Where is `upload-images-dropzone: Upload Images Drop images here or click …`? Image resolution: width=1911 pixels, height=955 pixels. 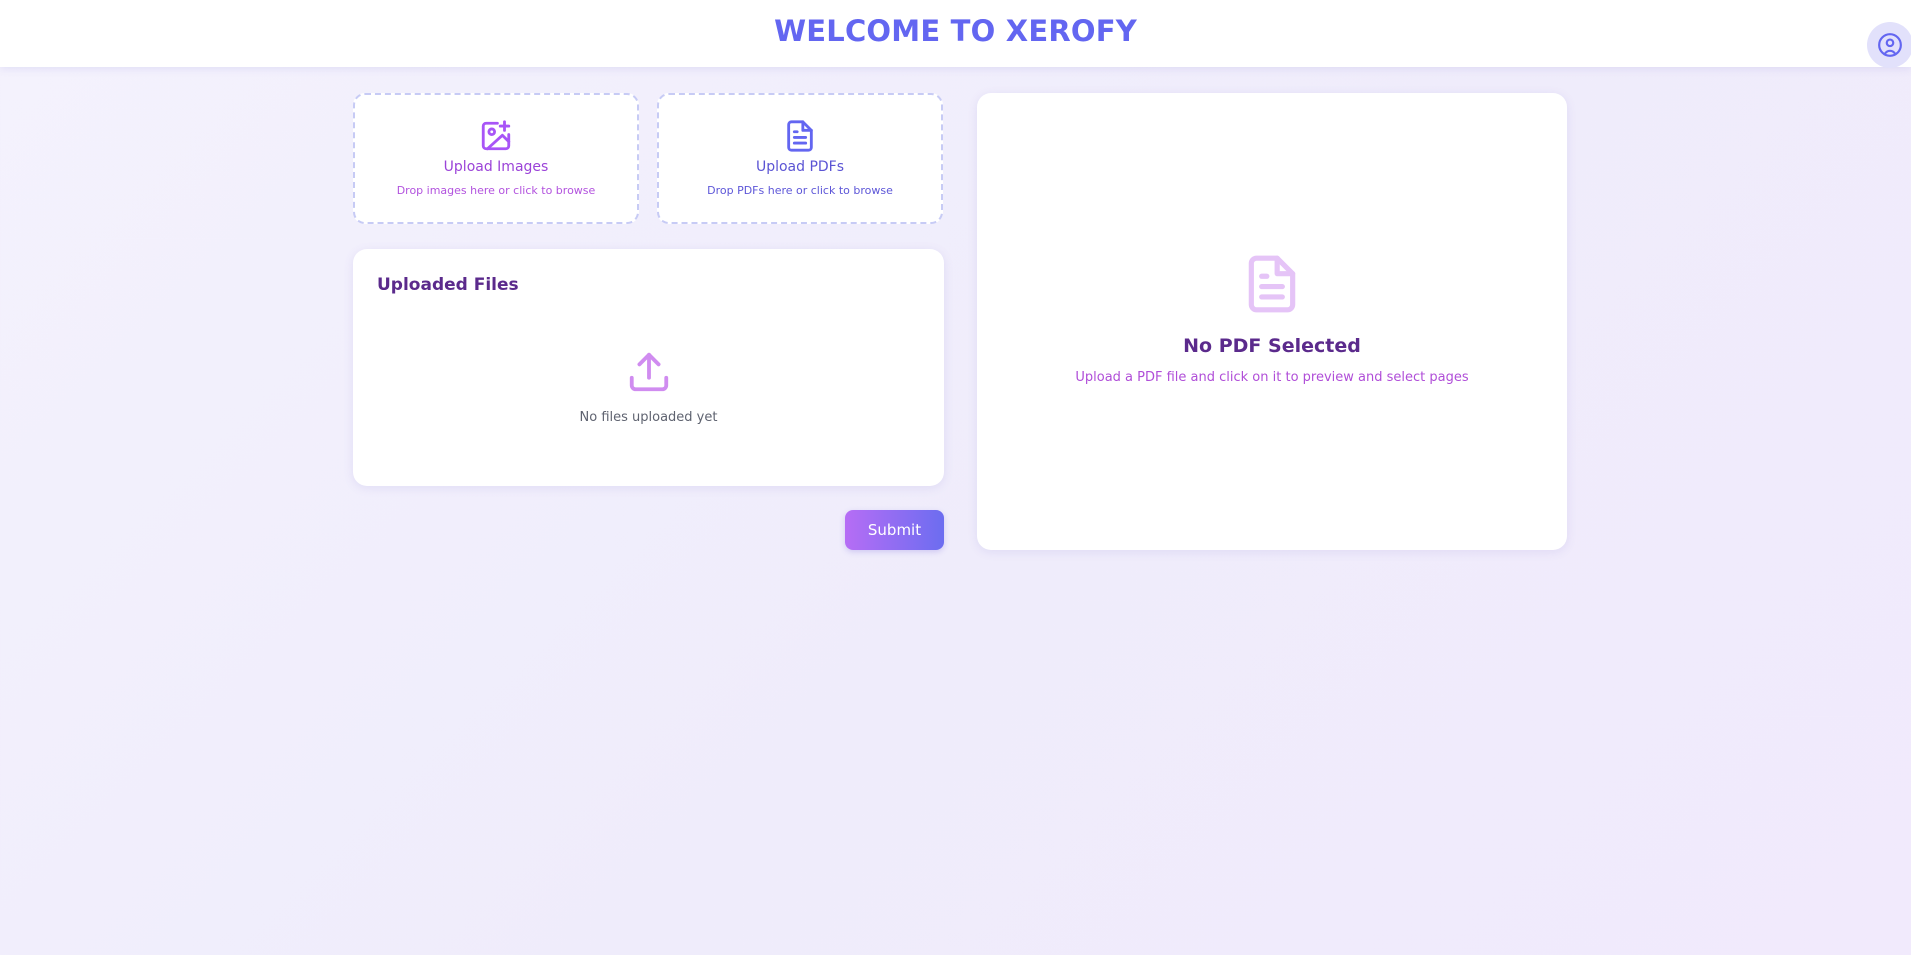
upload-images-dropzone: Upload Images Drop images here or click … is located at coordinates (496, 158).